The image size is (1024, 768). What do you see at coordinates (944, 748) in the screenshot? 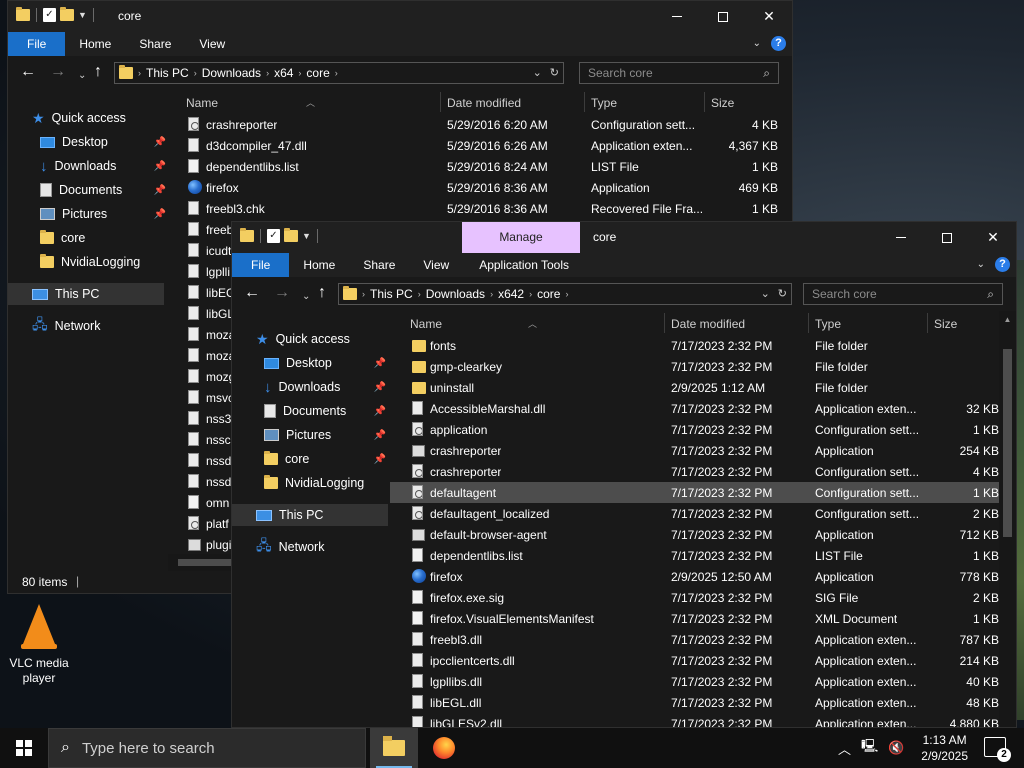
I see `clock: 1:13 AM 2/9/2025` at bounding box center [944, 748].